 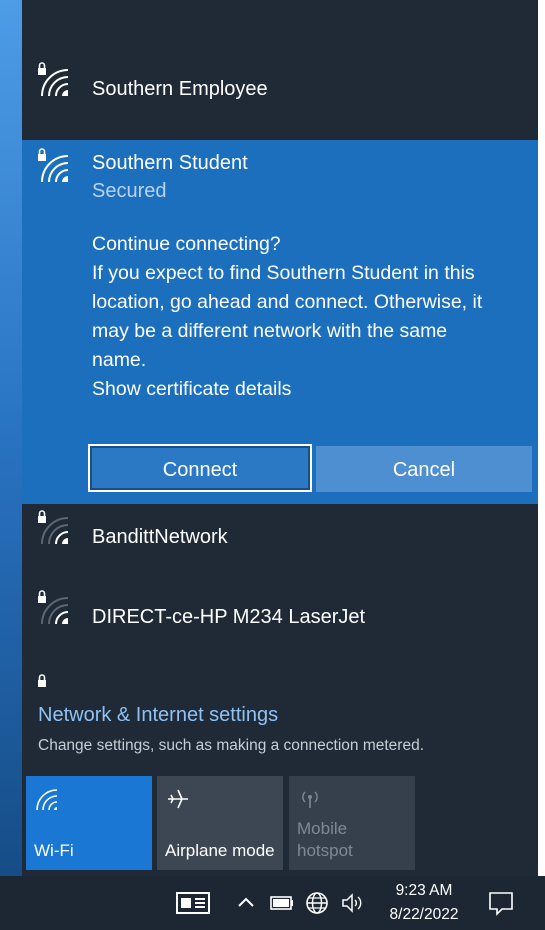 I want to click on show-certificate-link: Show certificate details, so click(x=307, y=389).